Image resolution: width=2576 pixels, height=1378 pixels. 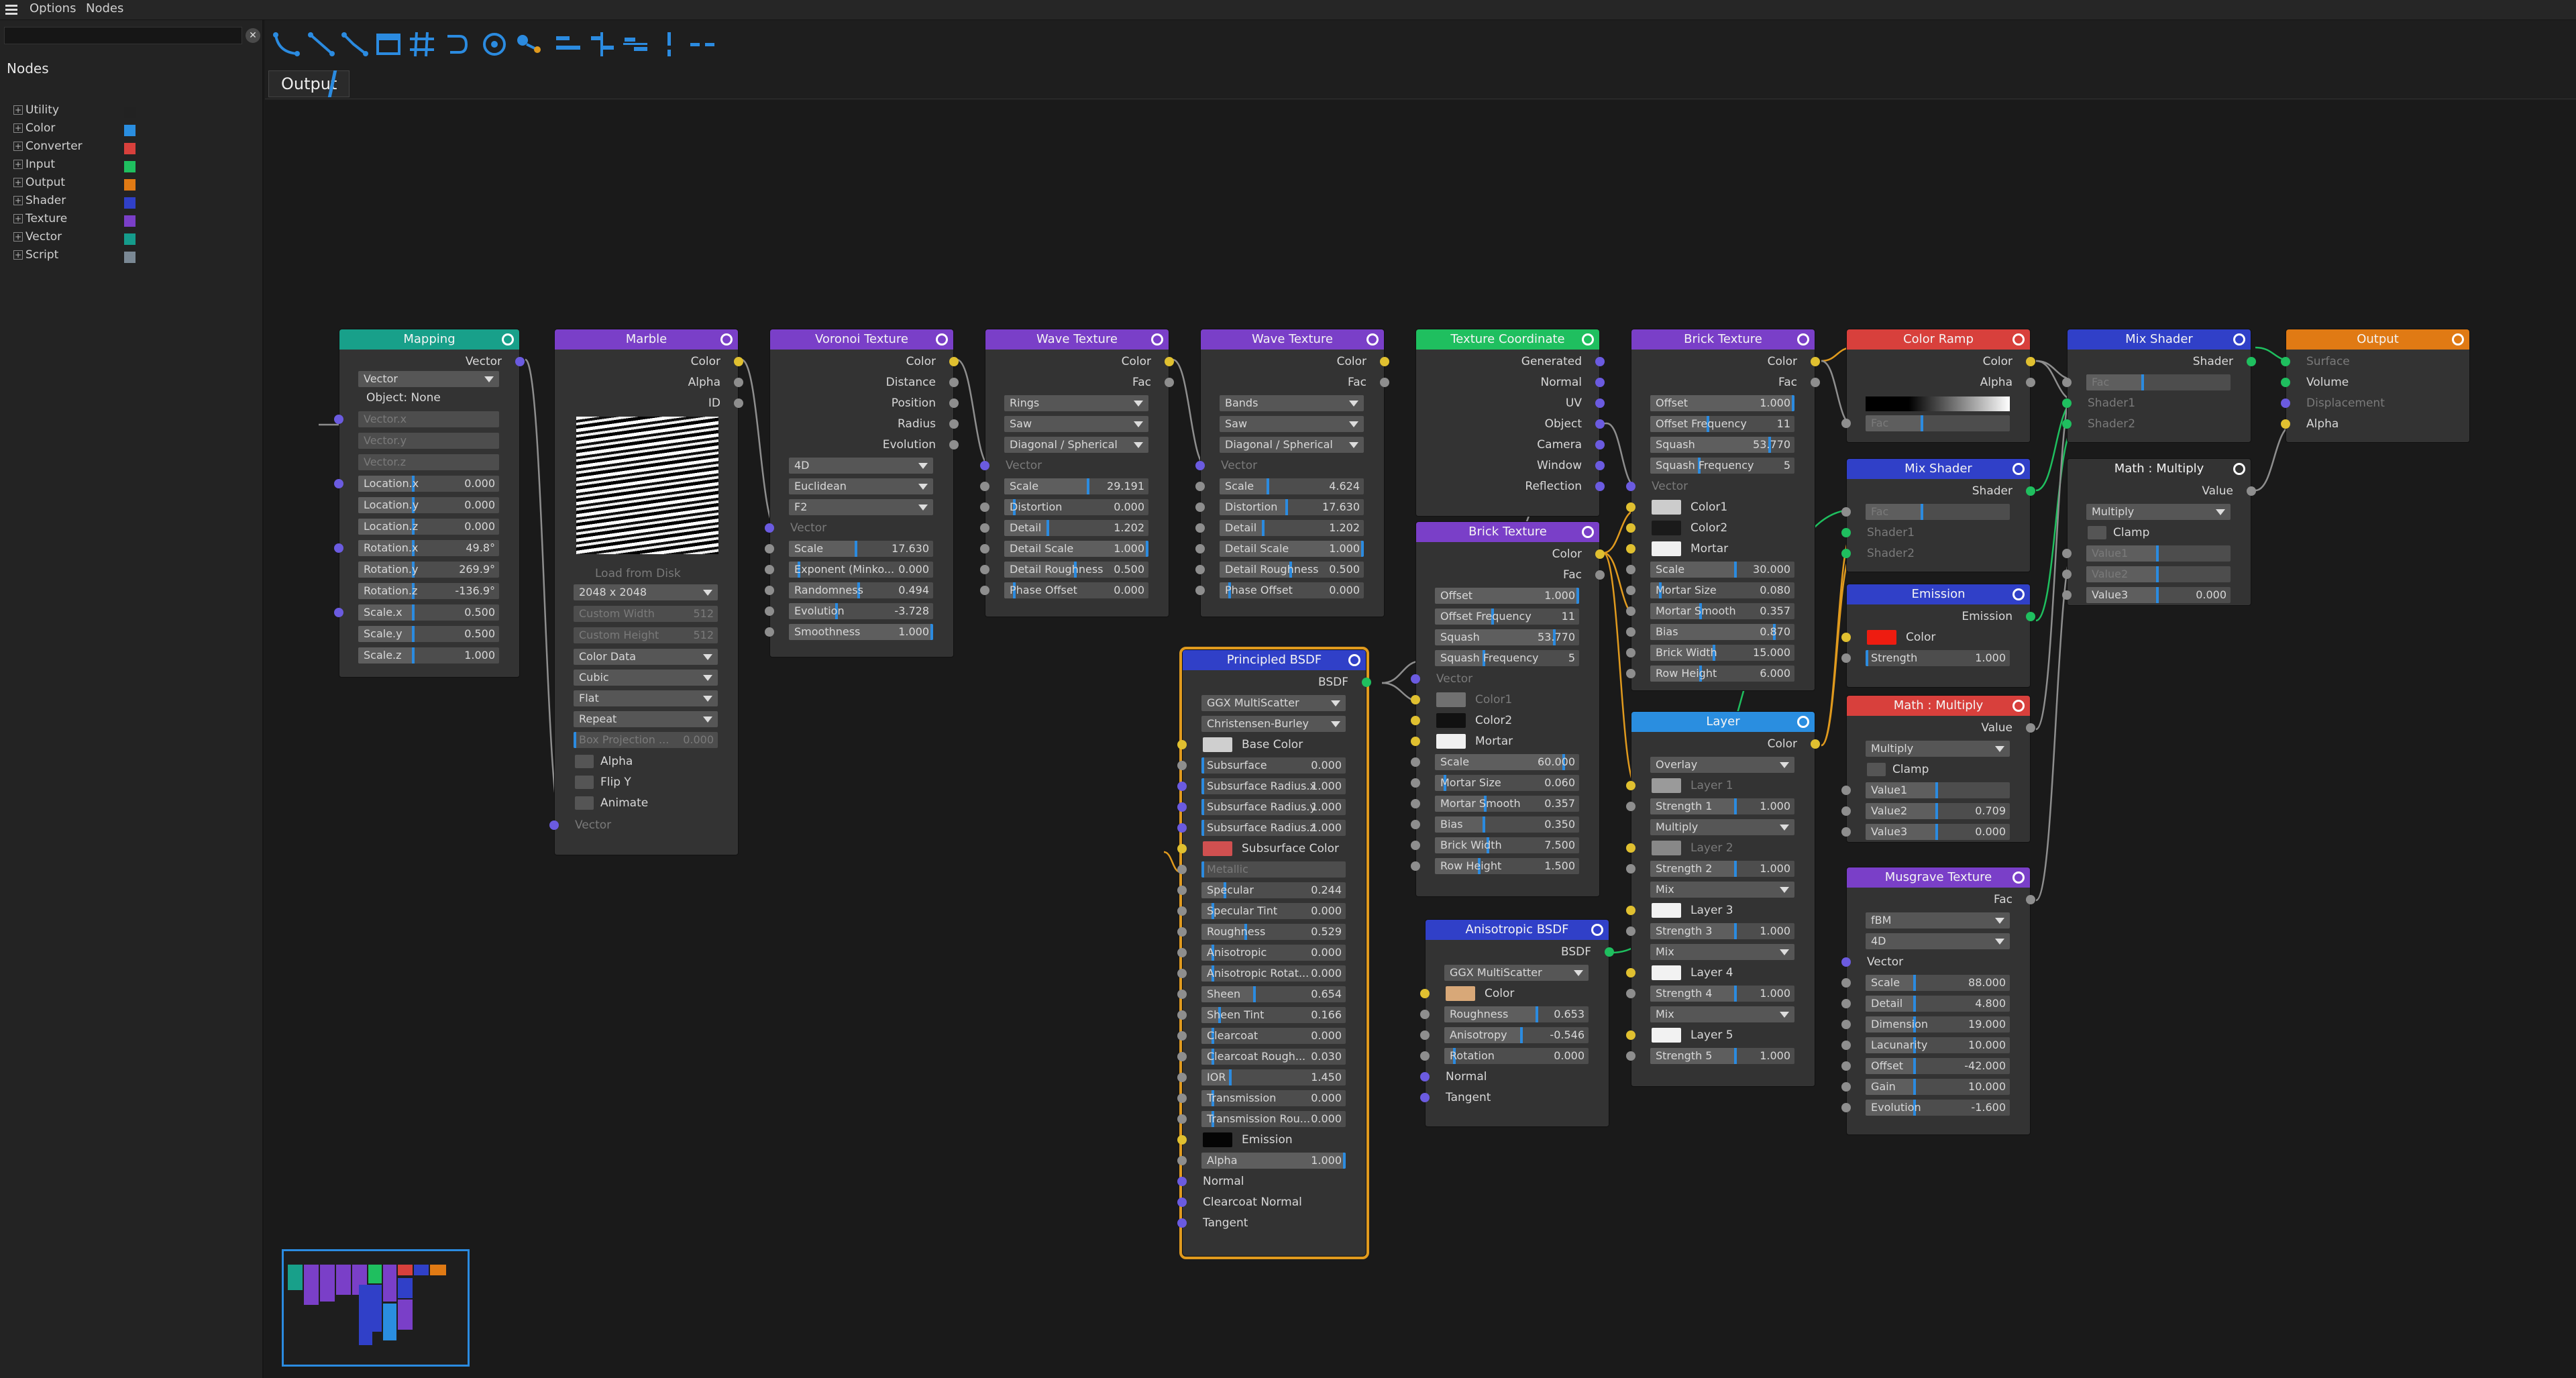 What do you see at coordinates (1292, 486) in the screenshot?
I see `slider-scale: Scale 4.624` at bounding box center [1292, 486].